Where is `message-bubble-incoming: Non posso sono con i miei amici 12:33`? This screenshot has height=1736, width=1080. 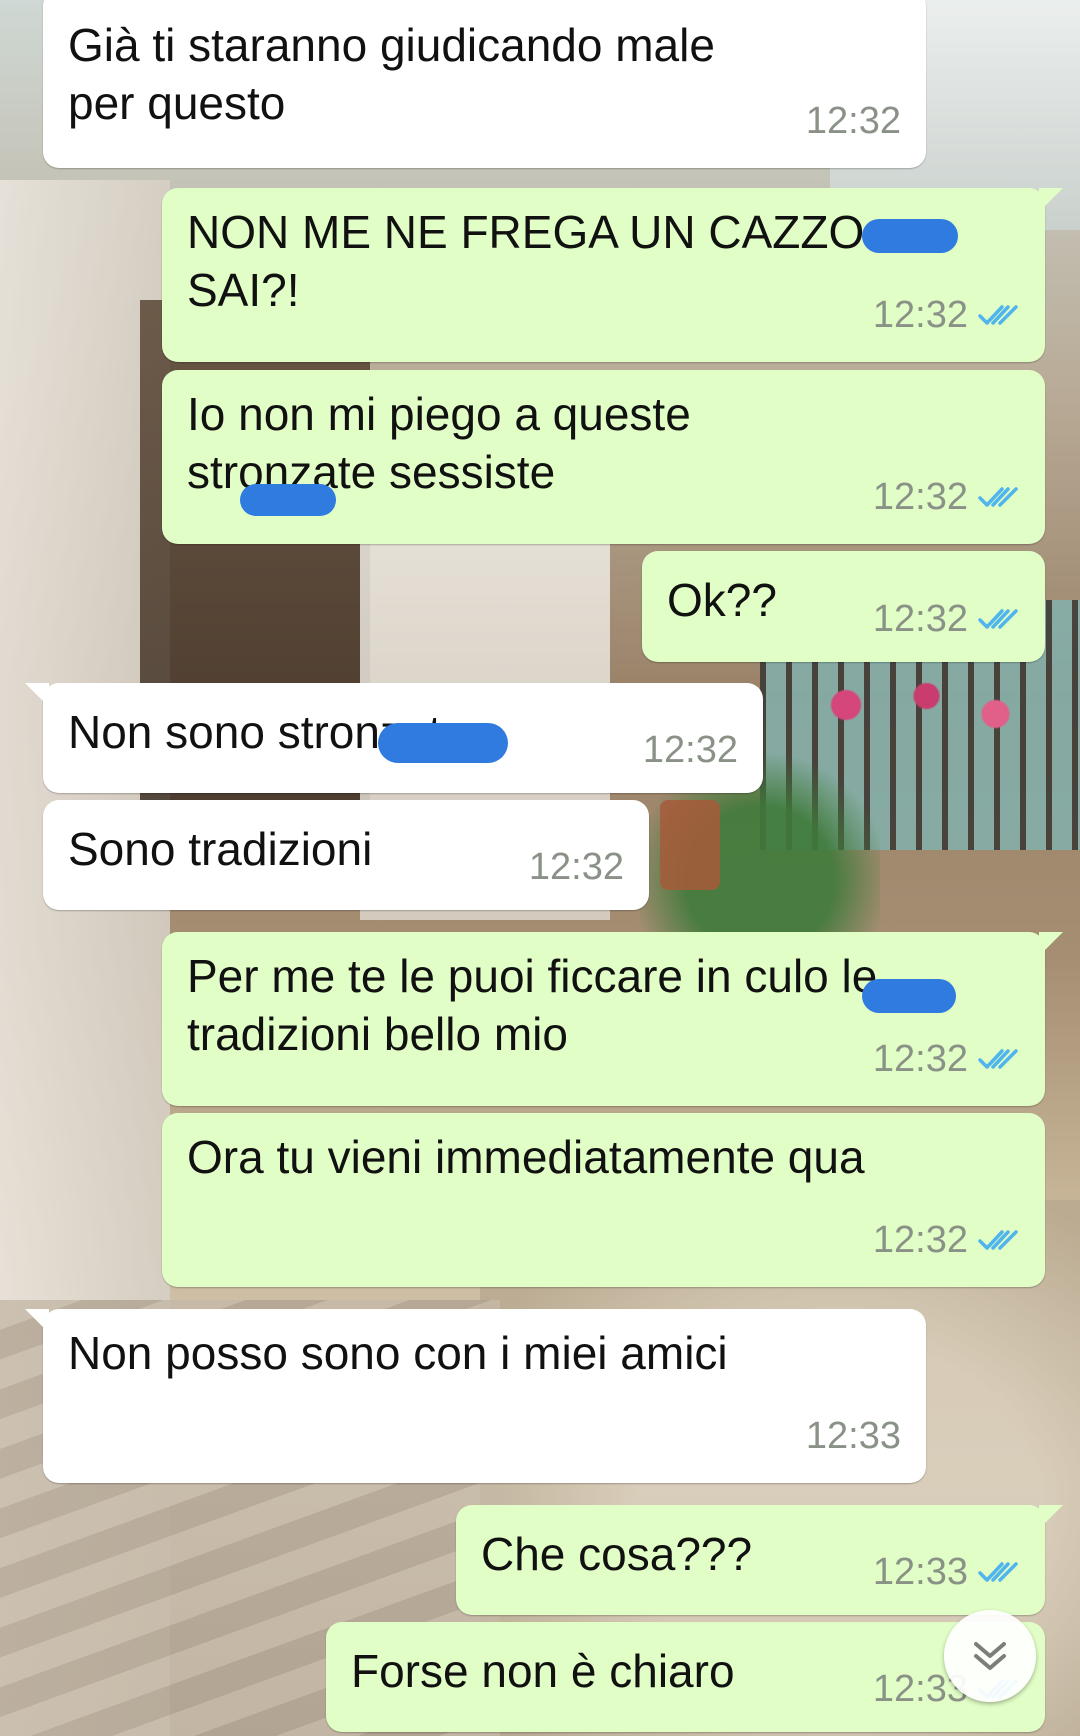
message-bubble-incoming: Non posso sono con i miei amici 12:33 is located at coordinates (475, 1396).